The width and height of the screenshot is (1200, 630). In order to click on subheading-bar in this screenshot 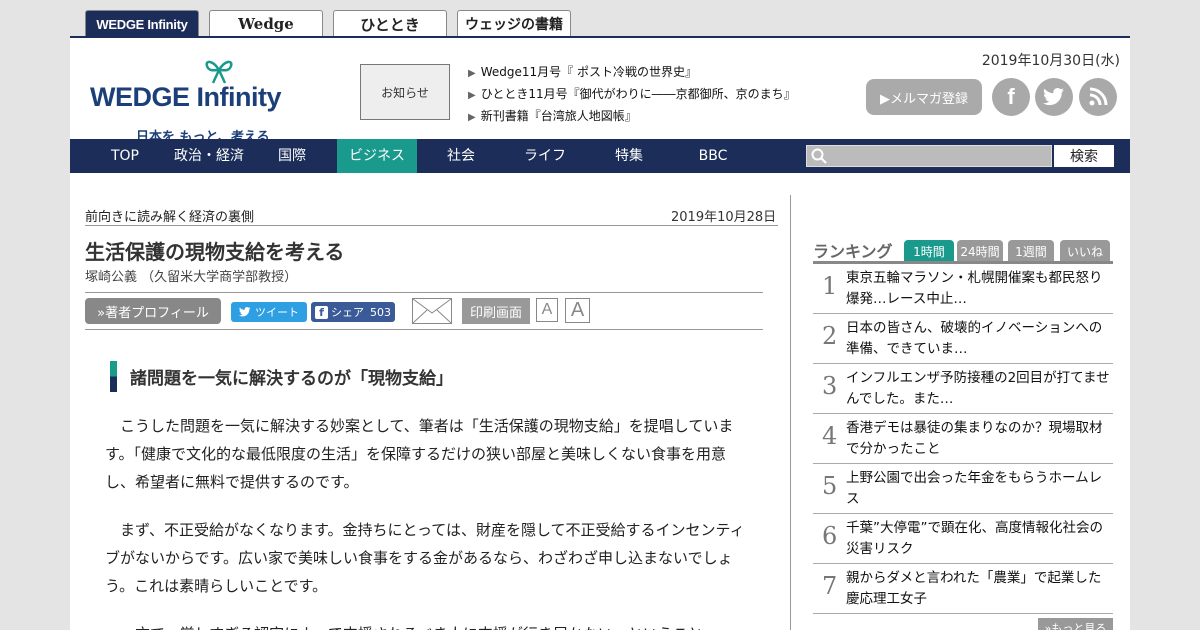, I will do `click(113, 376)`.